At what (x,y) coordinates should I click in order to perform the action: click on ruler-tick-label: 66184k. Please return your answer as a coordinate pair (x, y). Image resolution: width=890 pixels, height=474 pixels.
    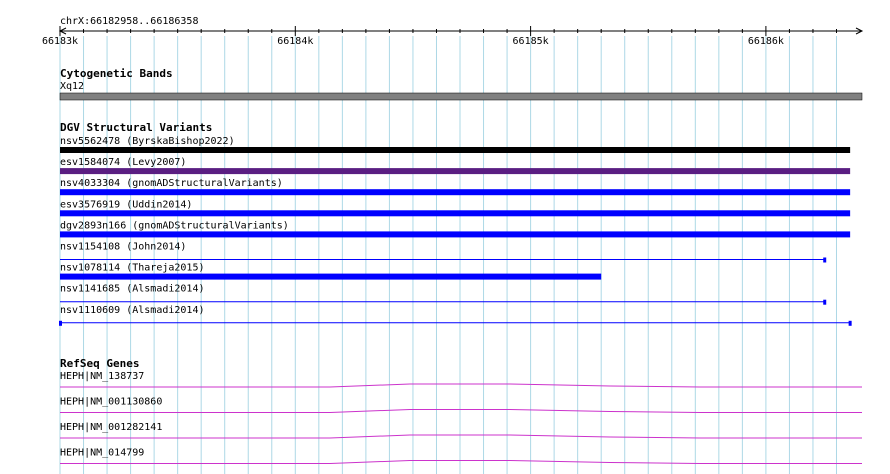
    Looking at the image, I should click on (295, 41).